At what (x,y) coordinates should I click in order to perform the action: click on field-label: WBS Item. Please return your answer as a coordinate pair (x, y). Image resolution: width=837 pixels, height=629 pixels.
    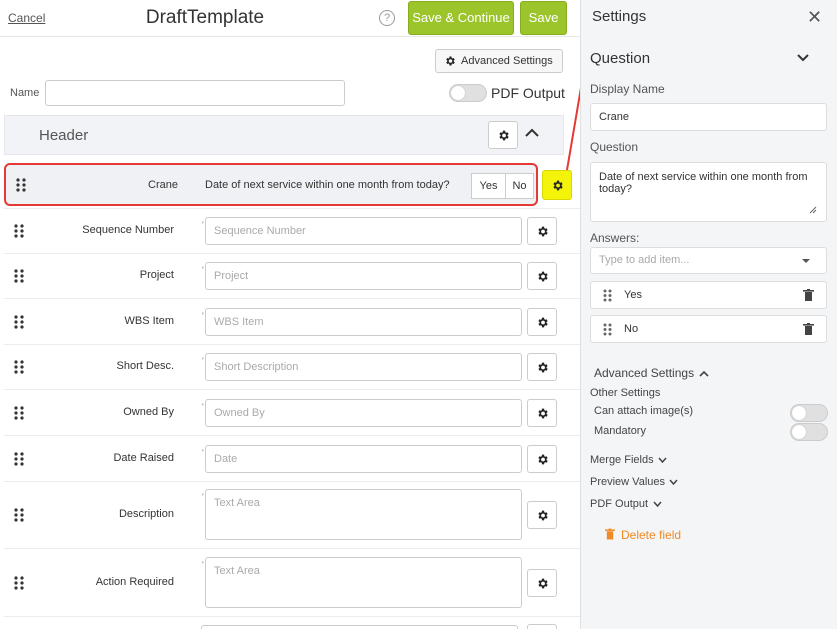
    Looking at the image, I should click on (149, 321).